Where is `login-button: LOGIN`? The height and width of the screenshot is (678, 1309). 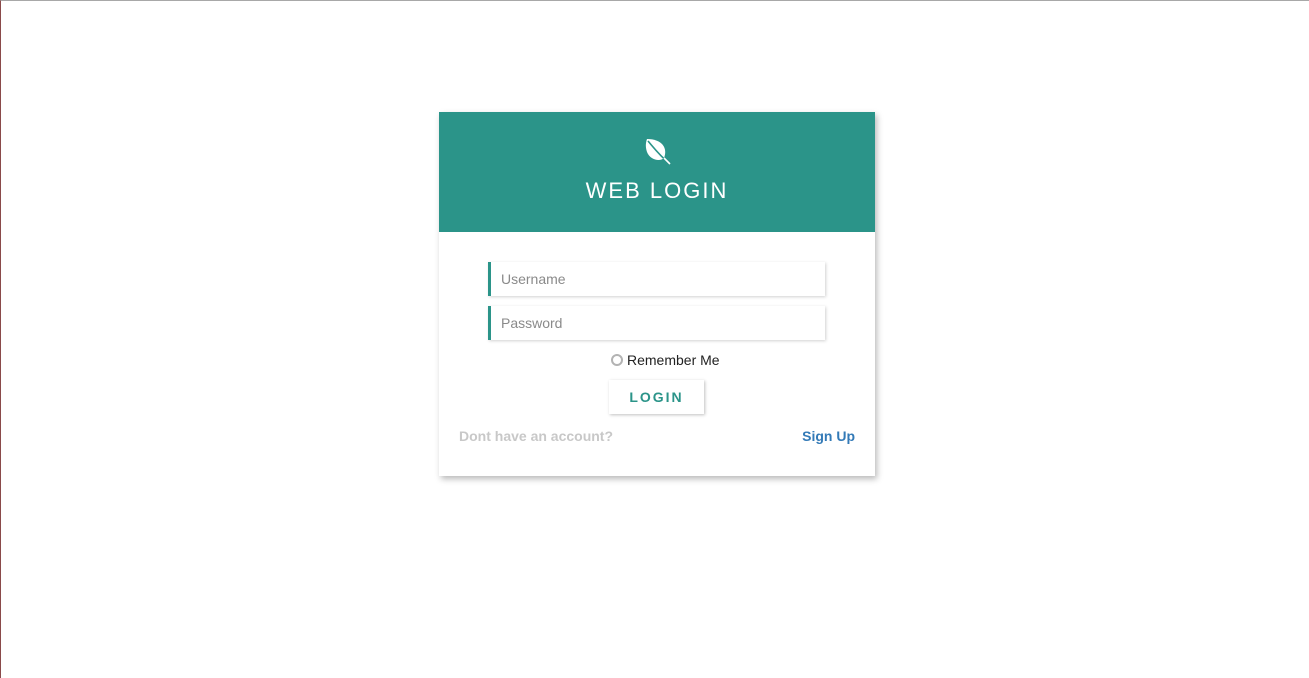
login-button: LOGIN is located at coordinates (656, 397).